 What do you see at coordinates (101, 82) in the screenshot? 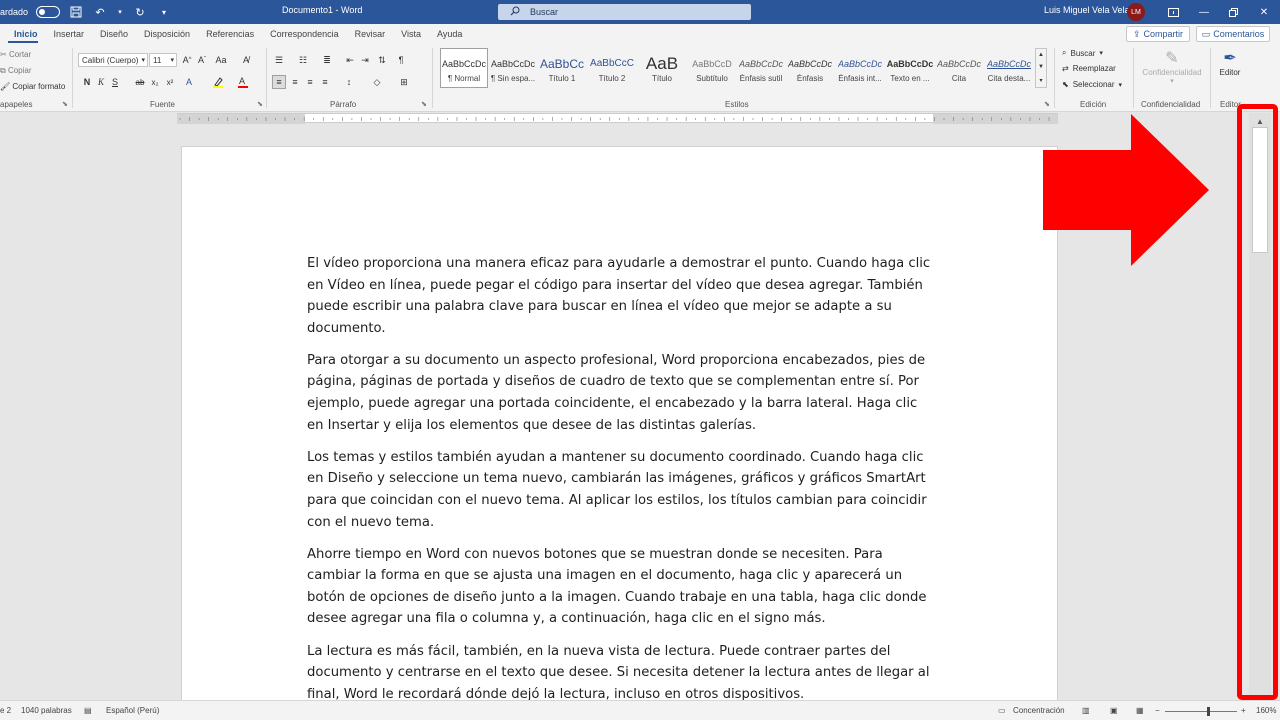
I see `italic-icon: K` at bounding box center [101, 82].